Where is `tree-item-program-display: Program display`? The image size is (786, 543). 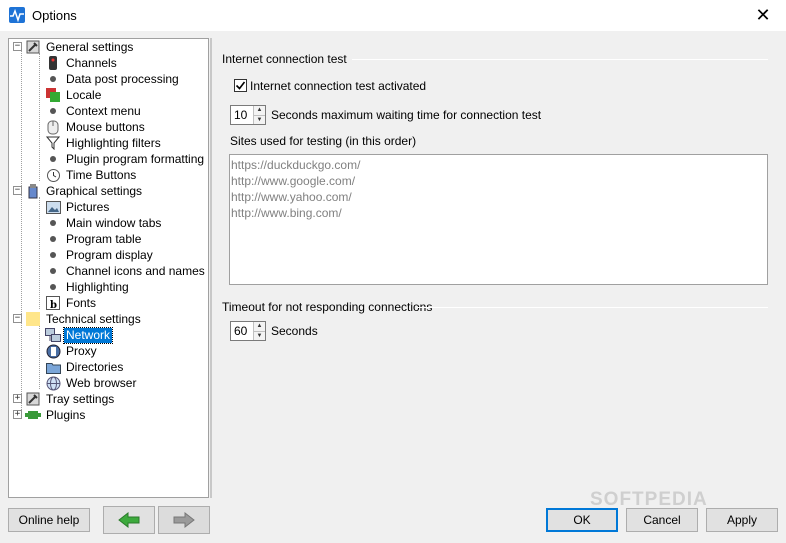 tree-item-program-display: Program display is located at coordinates (100, 255).